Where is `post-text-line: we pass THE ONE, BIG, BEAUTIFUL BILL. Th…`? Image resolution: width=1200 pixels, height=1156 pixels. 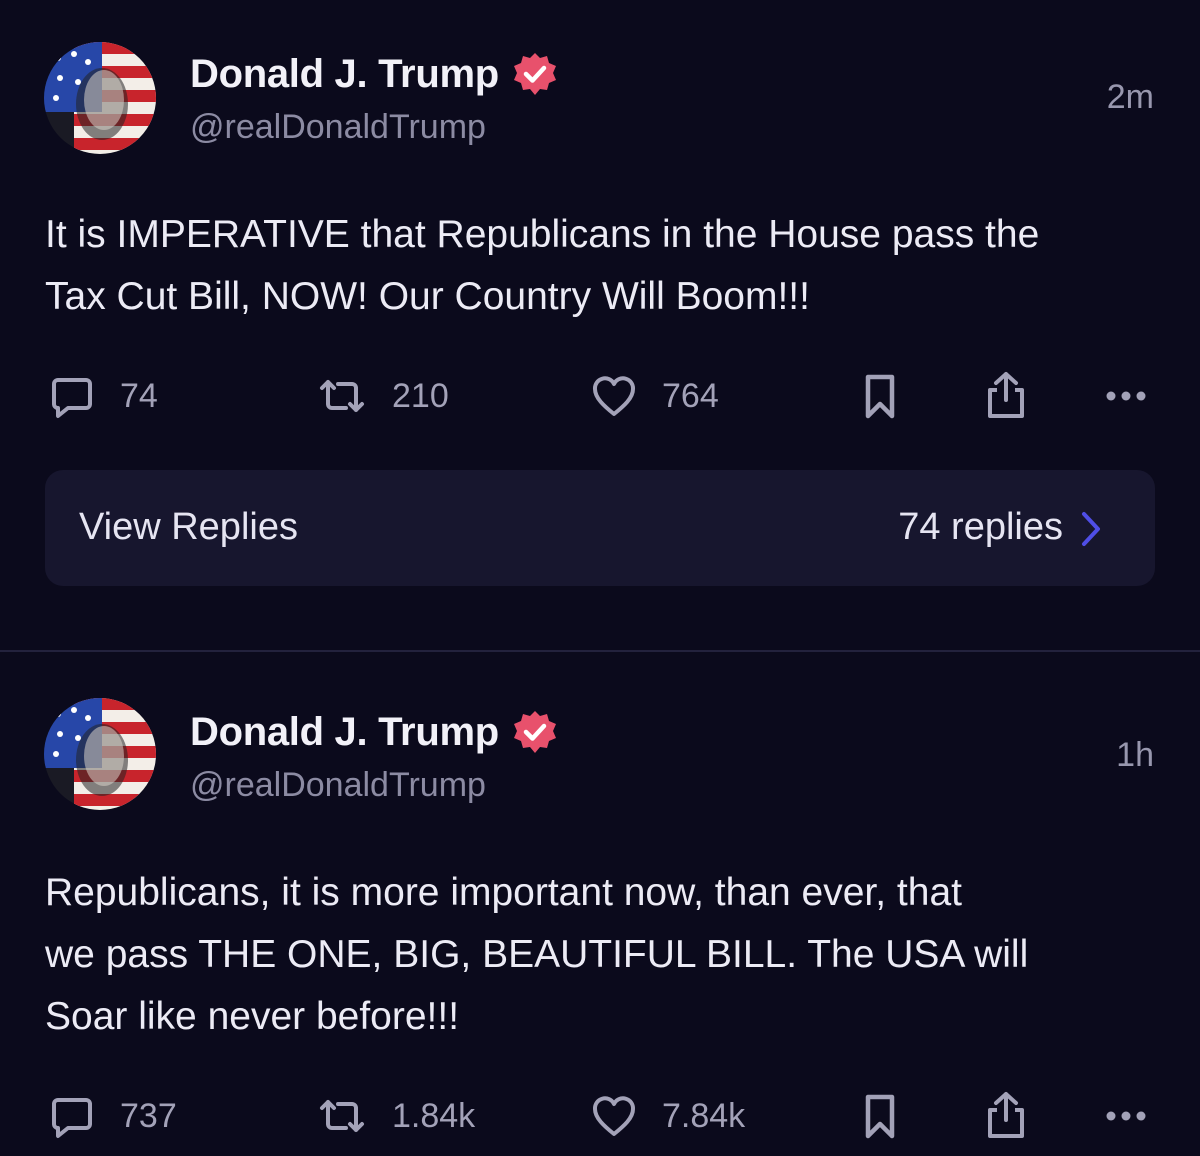 post-text-line: we pass THE ONE, BIG, BEAUTIFUL BILL. Th… is located at coordinates (537, 954).